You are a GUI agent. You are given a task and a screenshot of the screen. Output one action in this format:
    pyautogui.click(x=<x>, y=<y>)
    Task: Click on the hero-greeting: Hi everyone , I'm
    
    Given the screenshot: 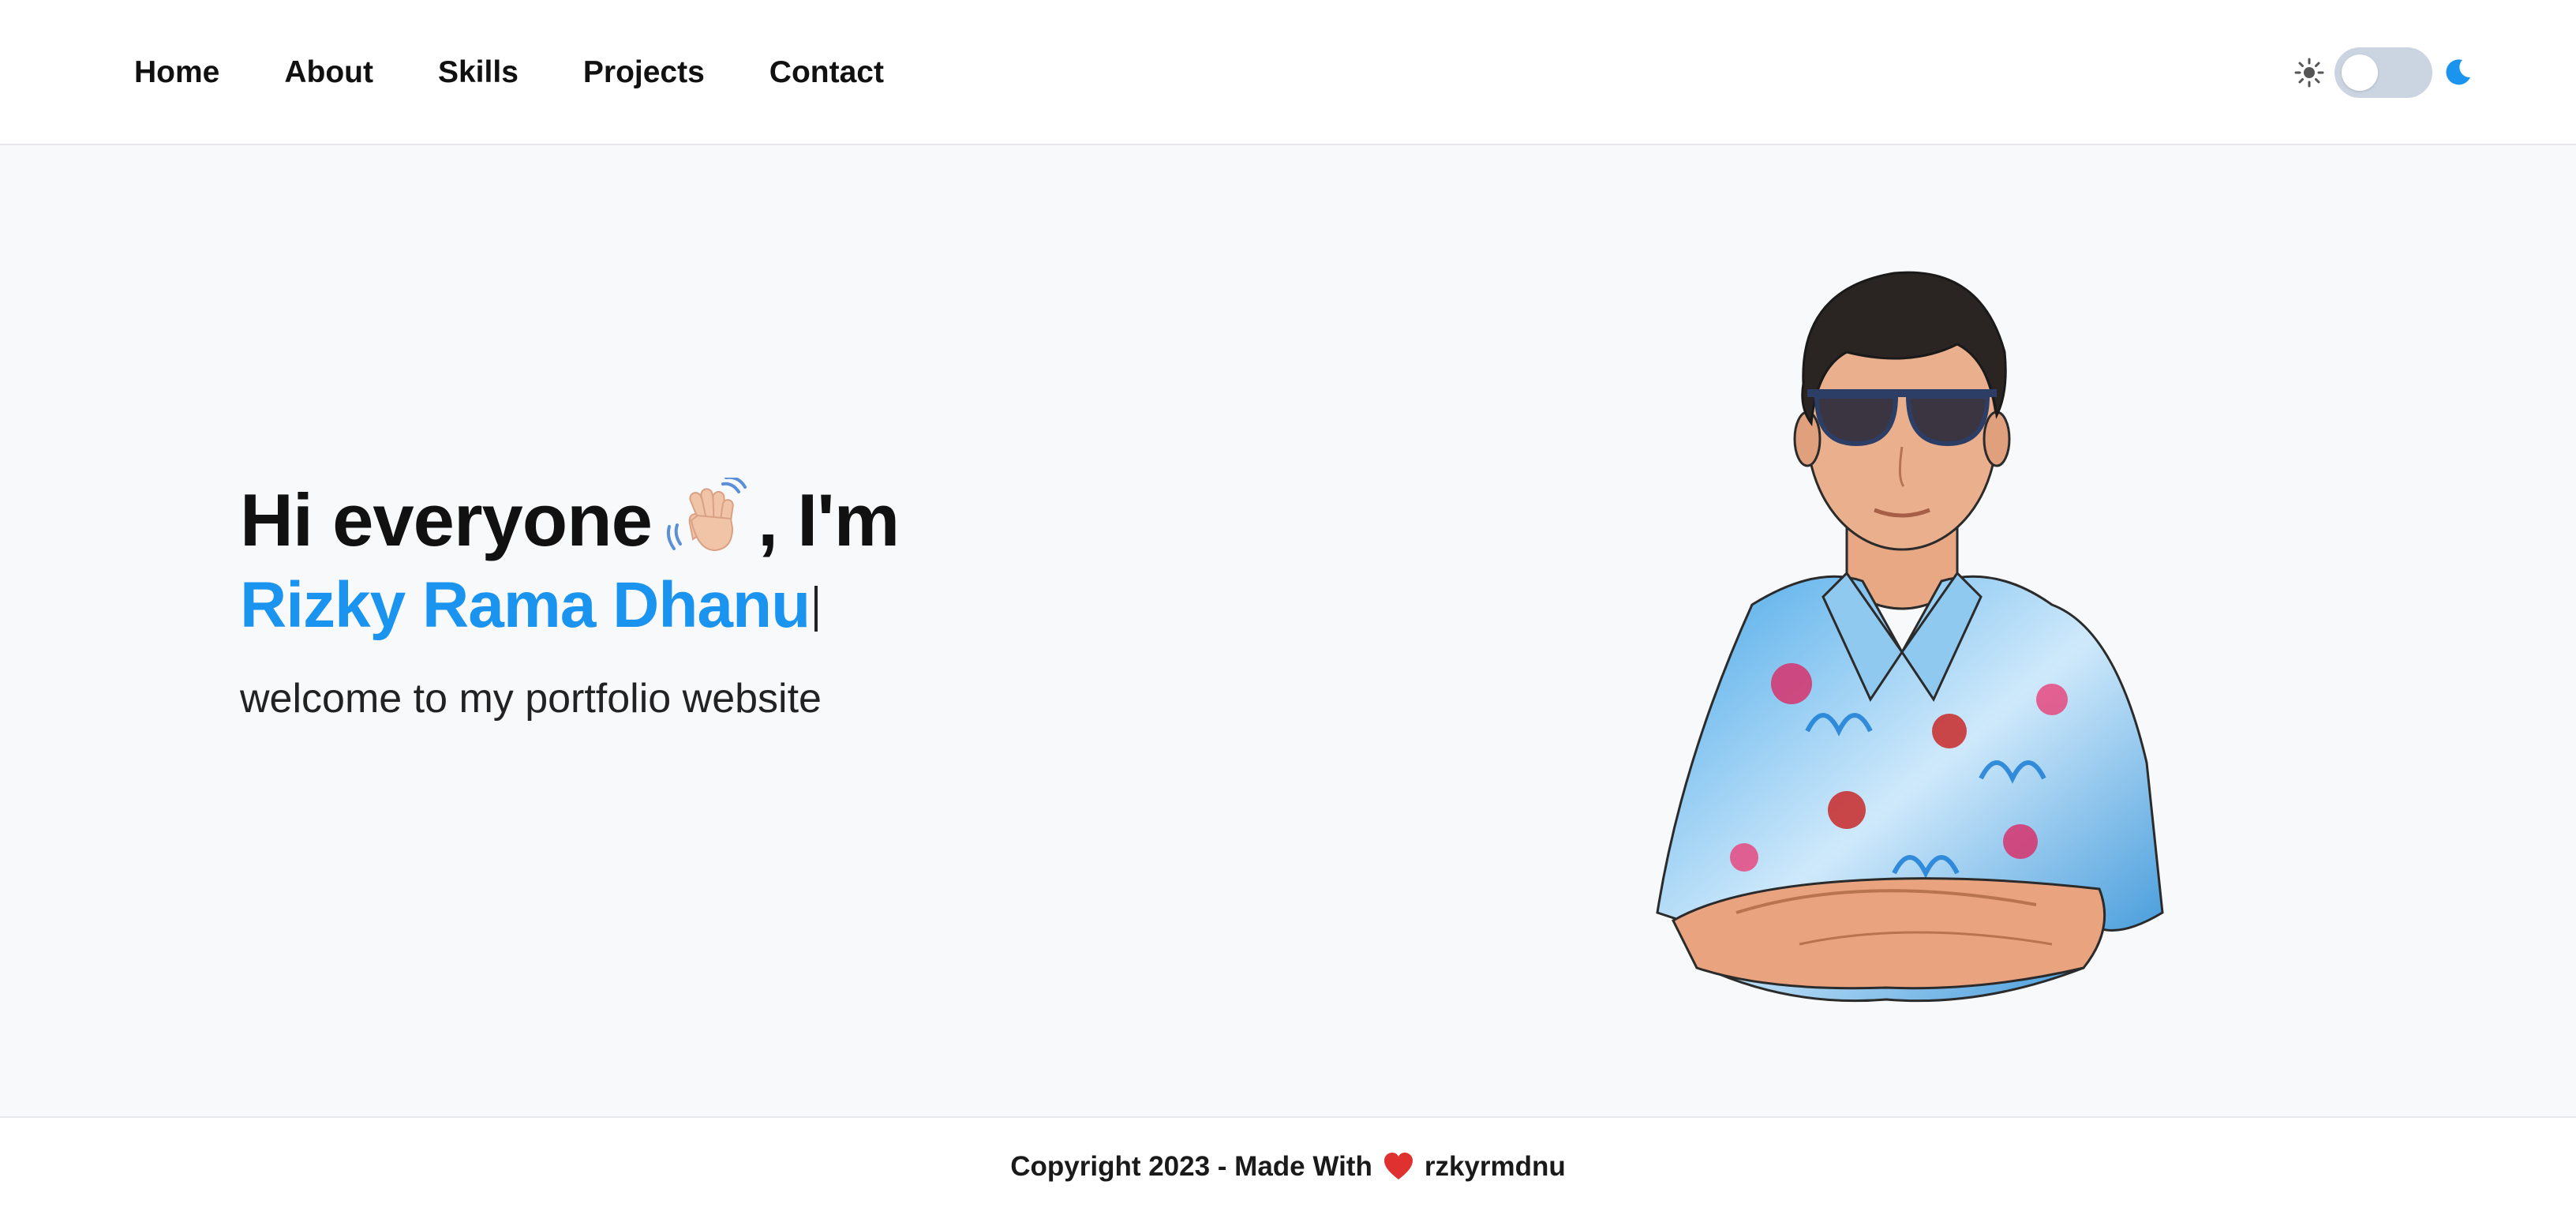 What is the action you would take?
    pyautogui.click(x=570, y=520)
    